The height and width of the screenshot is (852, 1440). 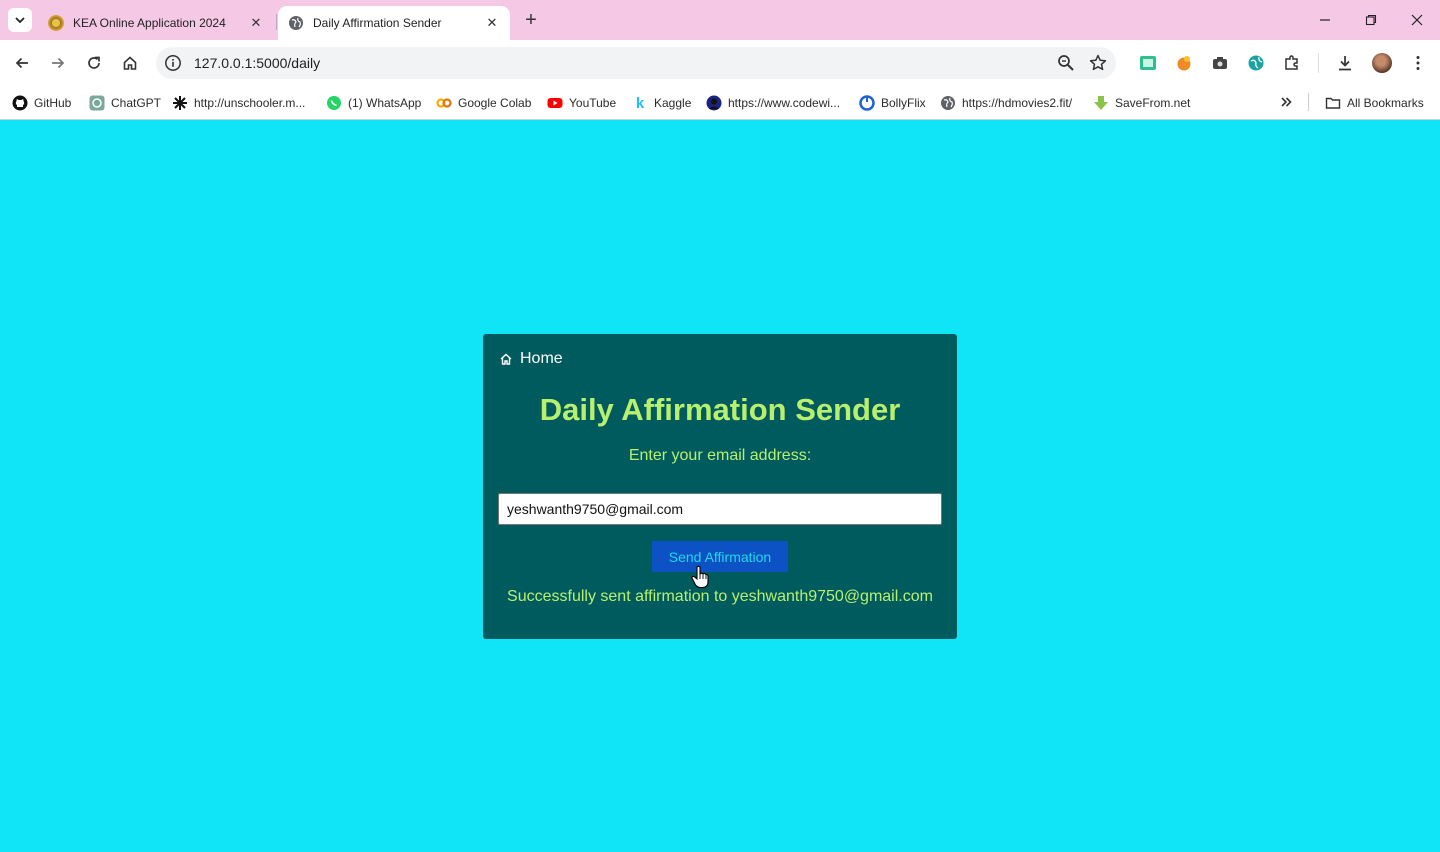 I want to click on bookmarks-divider, so click(x=1308, y=102).